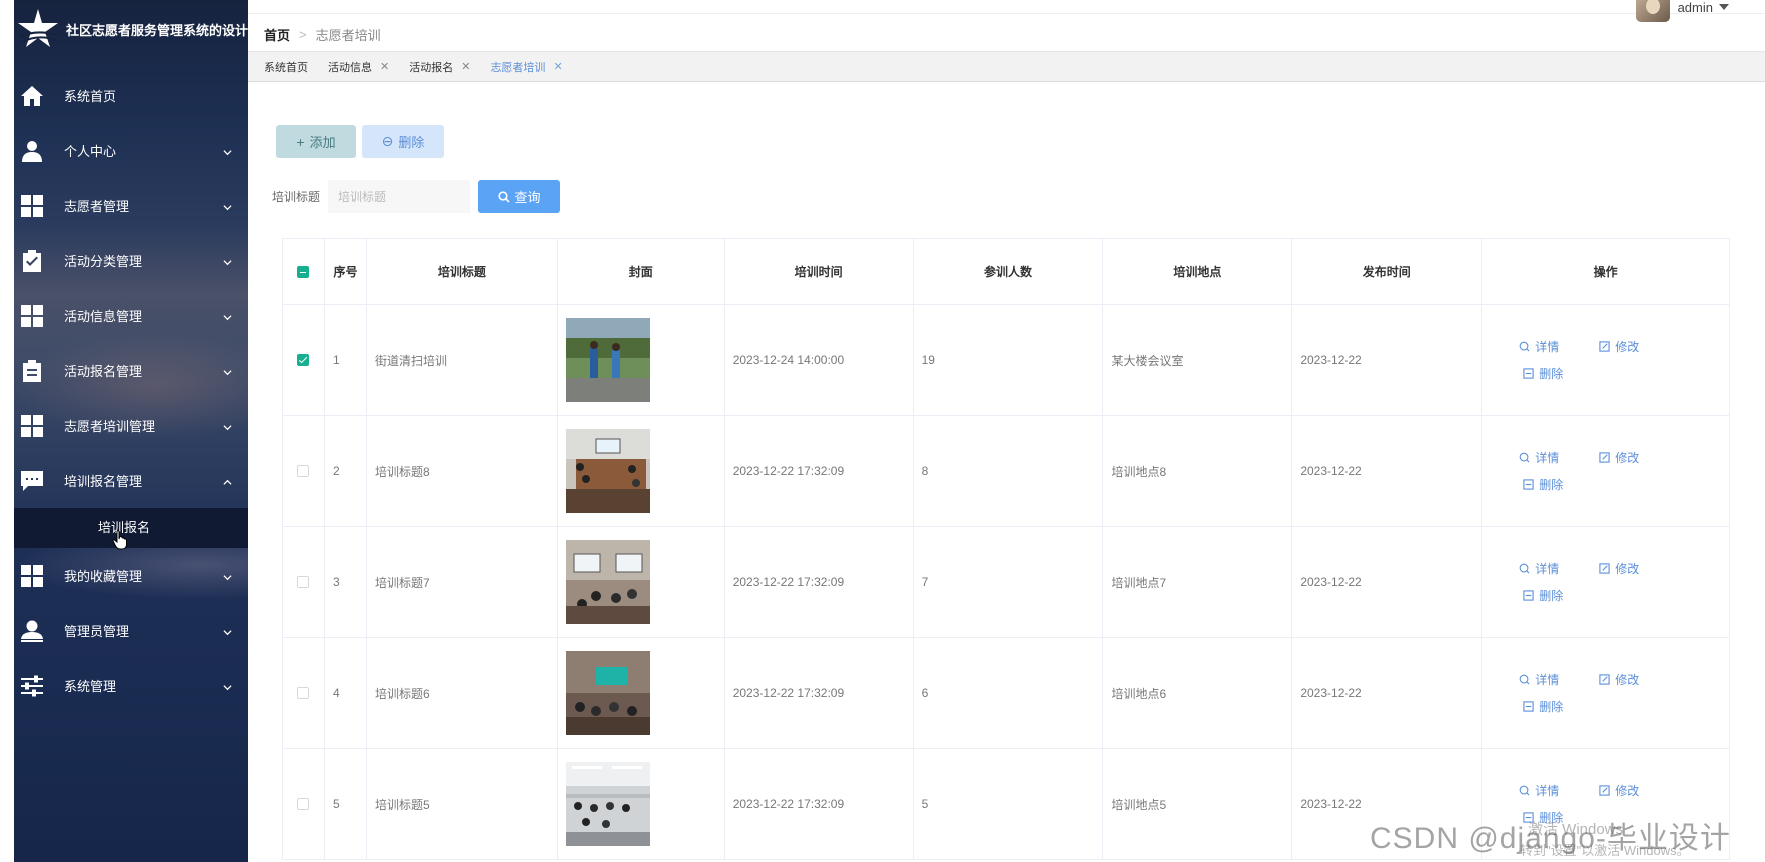 This screenshot has width=1765, height=862. What do you see at coordinates (1008, 804) in the screenshot?
I see `count-cell: 5` at bounding box center [1008, 804].